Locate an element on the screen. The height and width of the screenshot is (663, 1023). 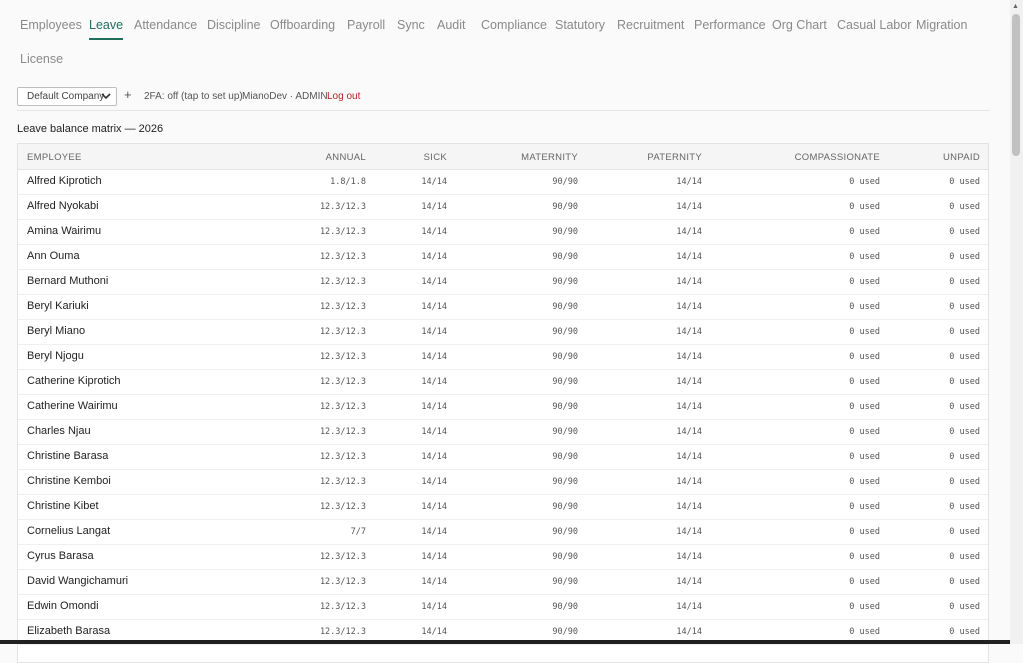
employee-name: Christine Kemboi is located at coordinates (69, 481).